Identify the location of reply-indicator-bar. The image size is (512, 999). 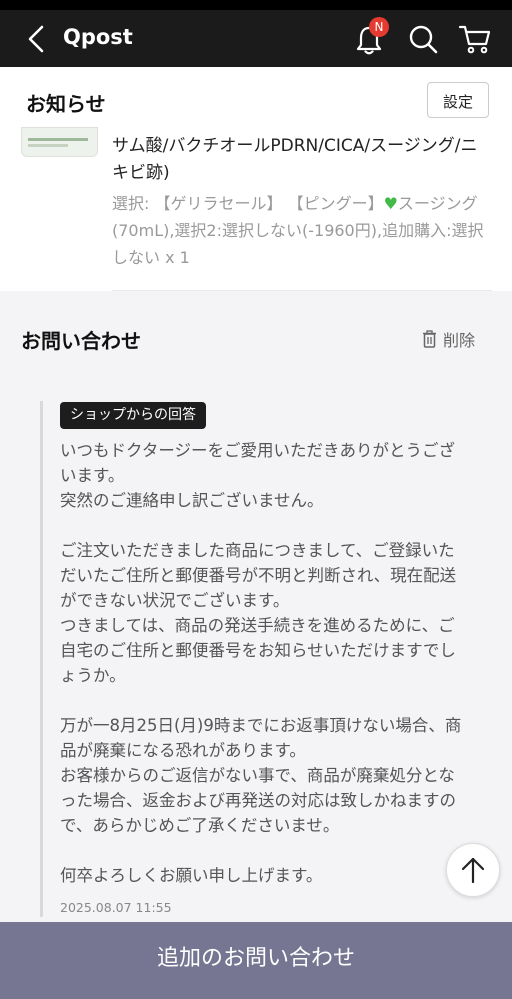
(41, 659).